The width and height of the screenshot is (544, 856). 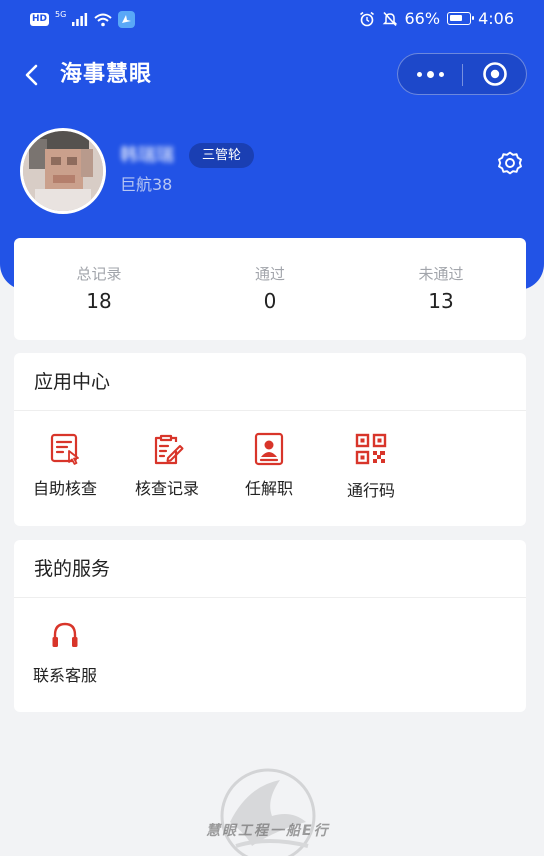 I want to click on app-label: 通行码, so click(x=370, y=490).